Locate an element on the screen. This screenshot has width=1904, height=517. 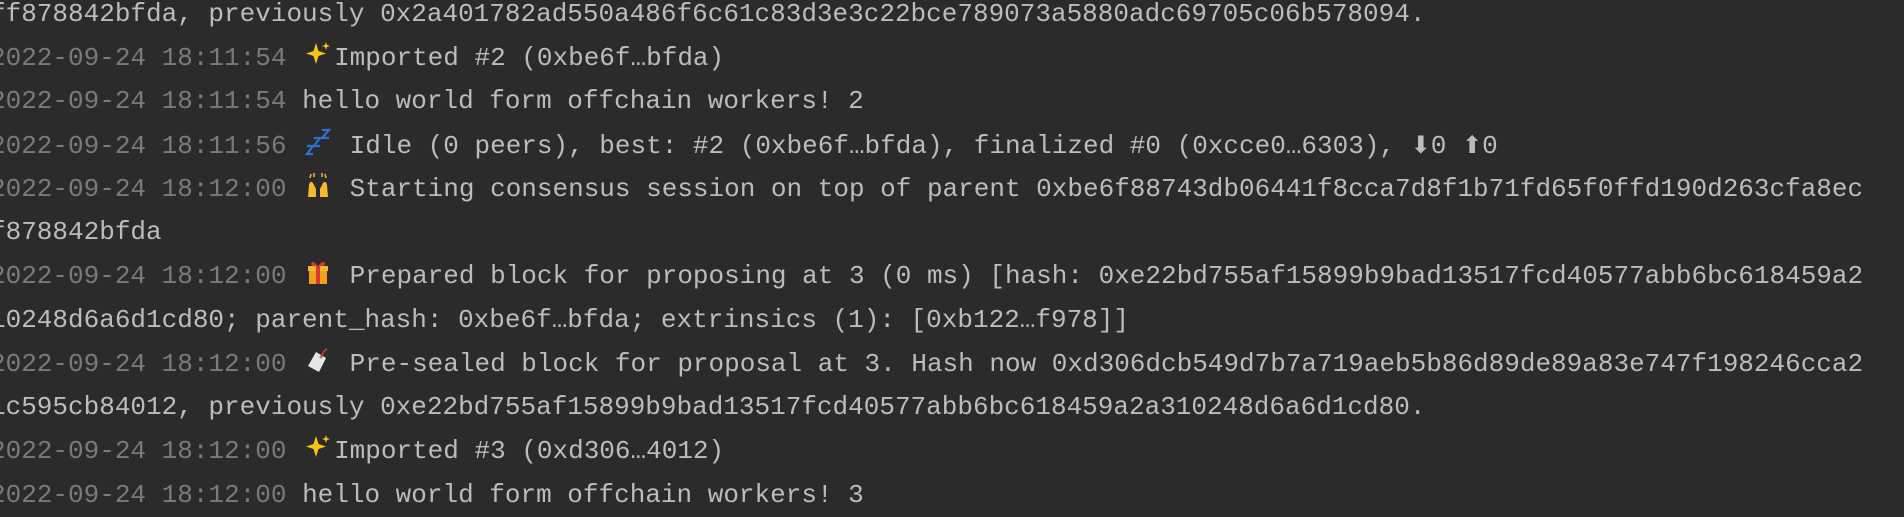
upload-arrow-icon: ⬆ is located at coordinates (1472, 145).